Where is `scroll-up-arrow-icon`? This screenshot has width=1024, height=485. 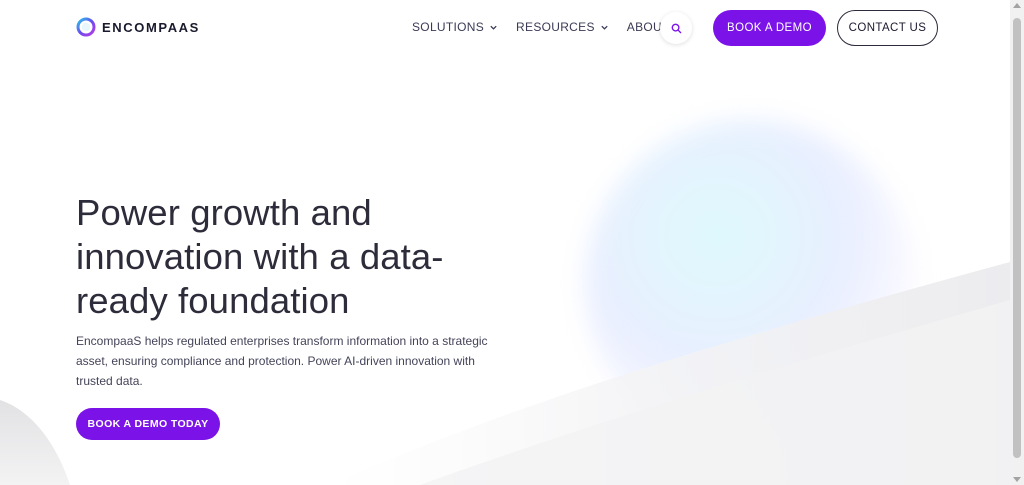 scroll-up-arrow-icon is located at coordinates (1017, 5).